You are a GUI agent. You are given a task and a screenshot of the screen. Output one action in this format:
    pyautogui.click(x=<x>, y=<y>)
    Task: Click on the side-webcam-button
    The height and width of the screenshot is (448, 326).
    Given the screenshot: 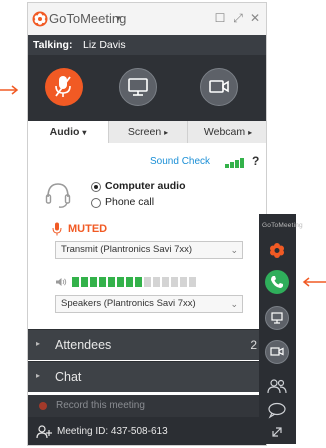 What is the action you would take?
    pyautogui.click(x=277, y=352)
    